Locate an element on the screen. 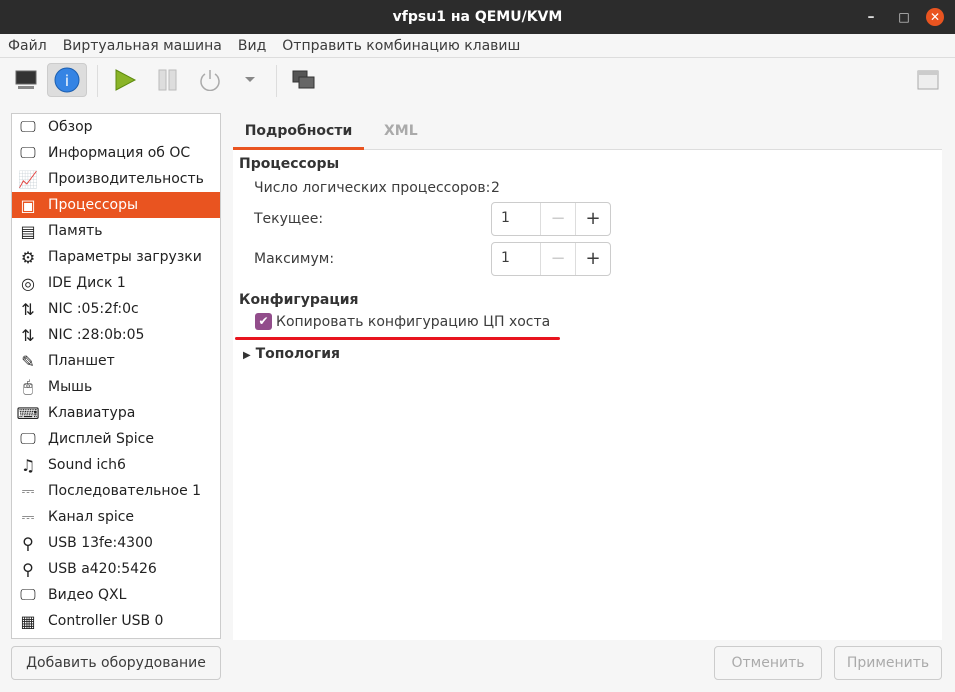 Image resolution: width=955 pixels, height=692 pixels. device-icon: ✎ is located at coordinates (28, 361).